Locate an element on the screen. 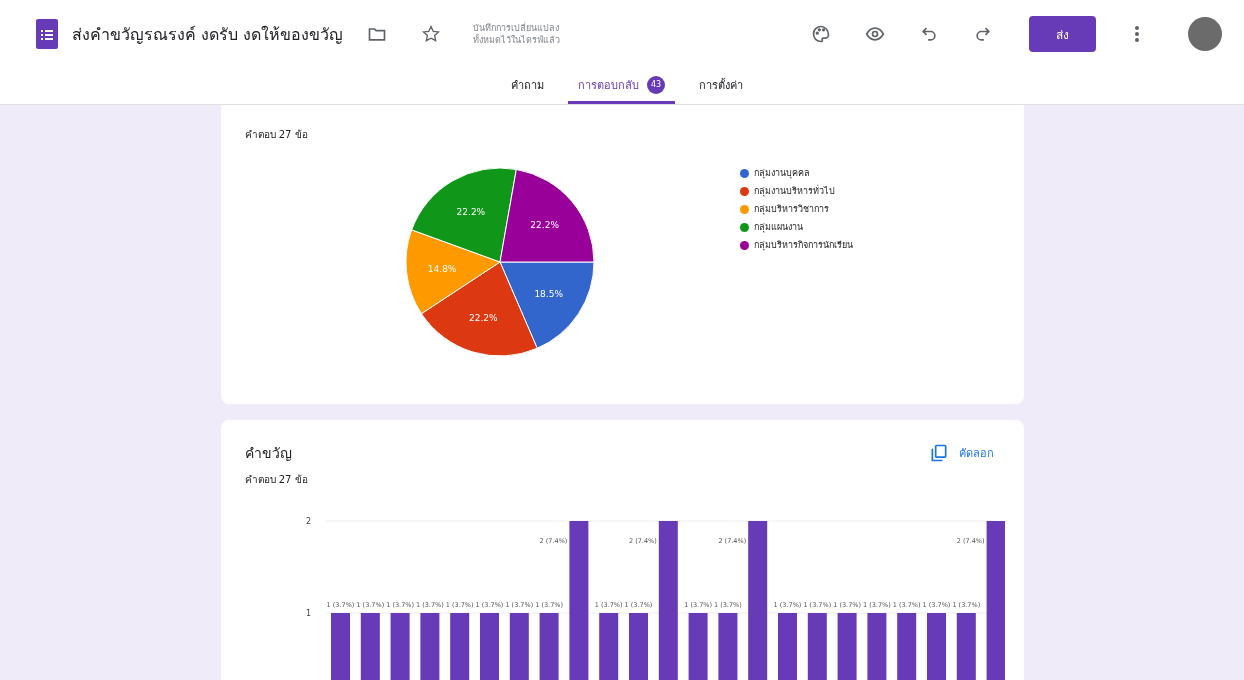 The height and width of the screenshot is (680, 1244). form-logo-icon is located at coordinates (47, 34).